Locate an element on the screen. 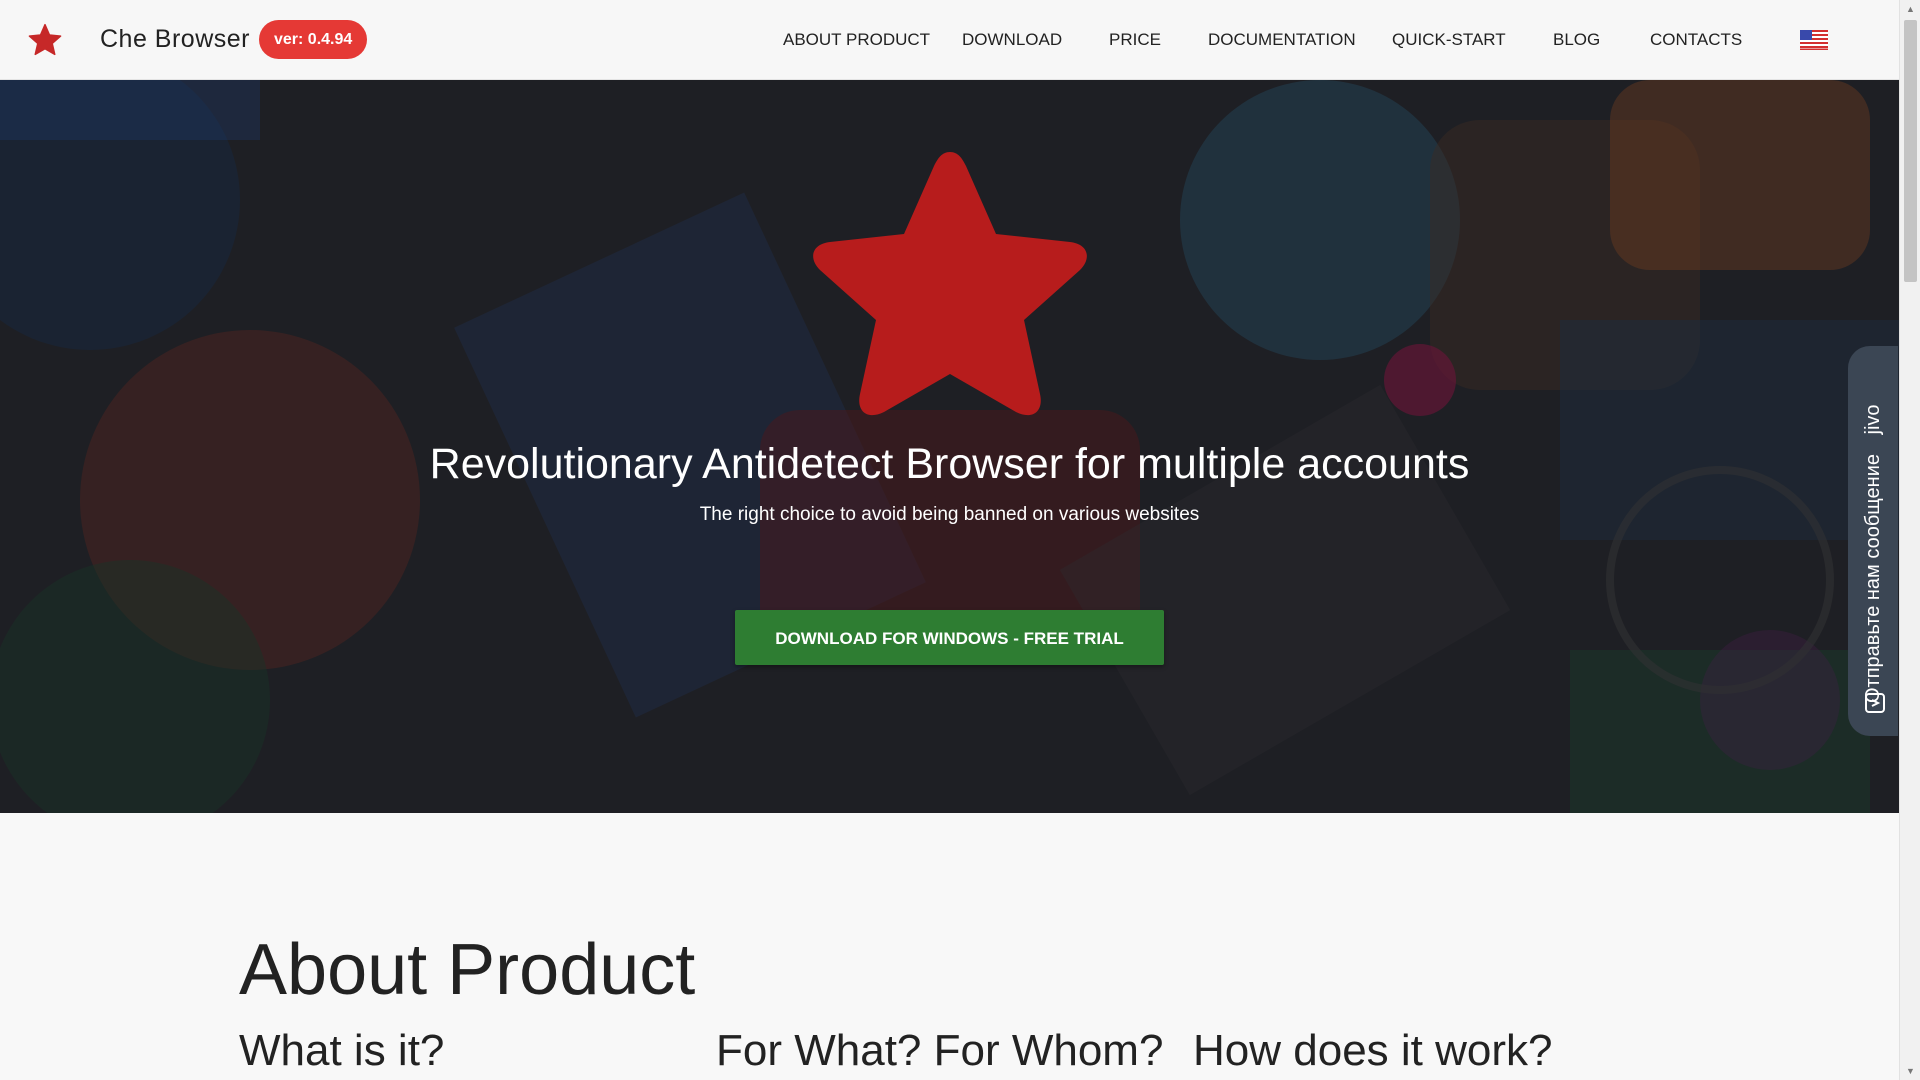  chat-widget-label: Отправьте нам сообщение jivo is located at coordinates (1873, 543).